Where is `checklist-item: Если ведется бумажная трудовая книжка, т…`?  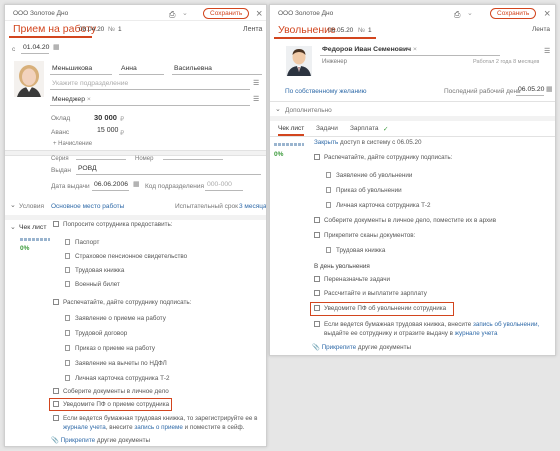
checklist-item: Если ведется бумажная трудовая книжка, т… is located at coordinates (155, 418).